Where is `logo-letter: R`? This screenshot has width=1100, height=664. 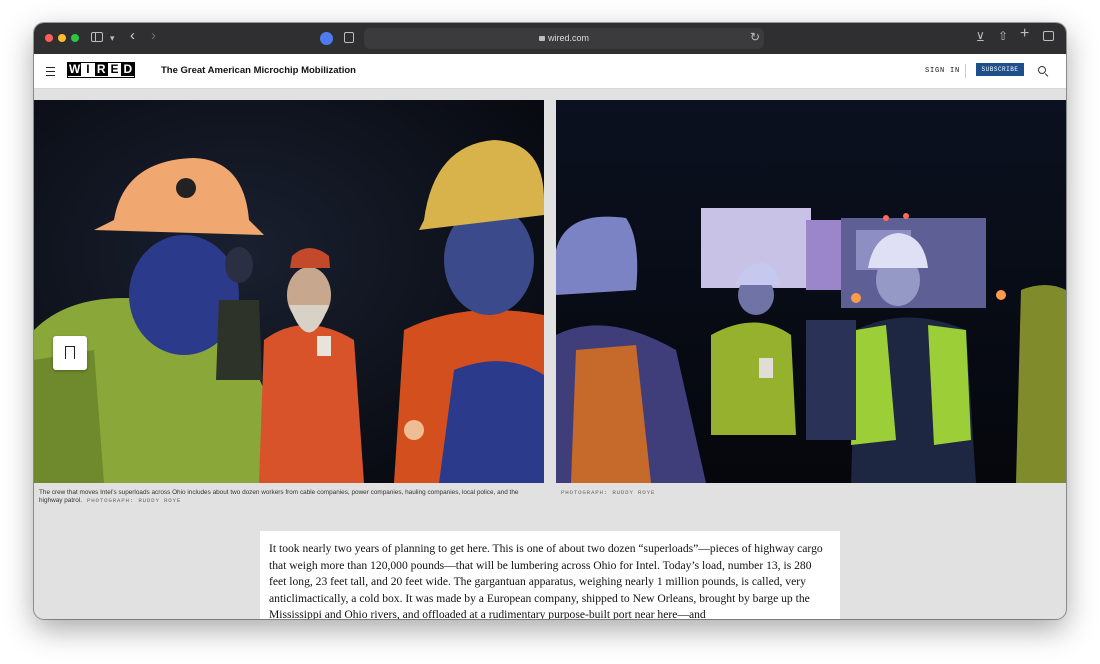 logo-letter: R is located at coordinates (101, 69).